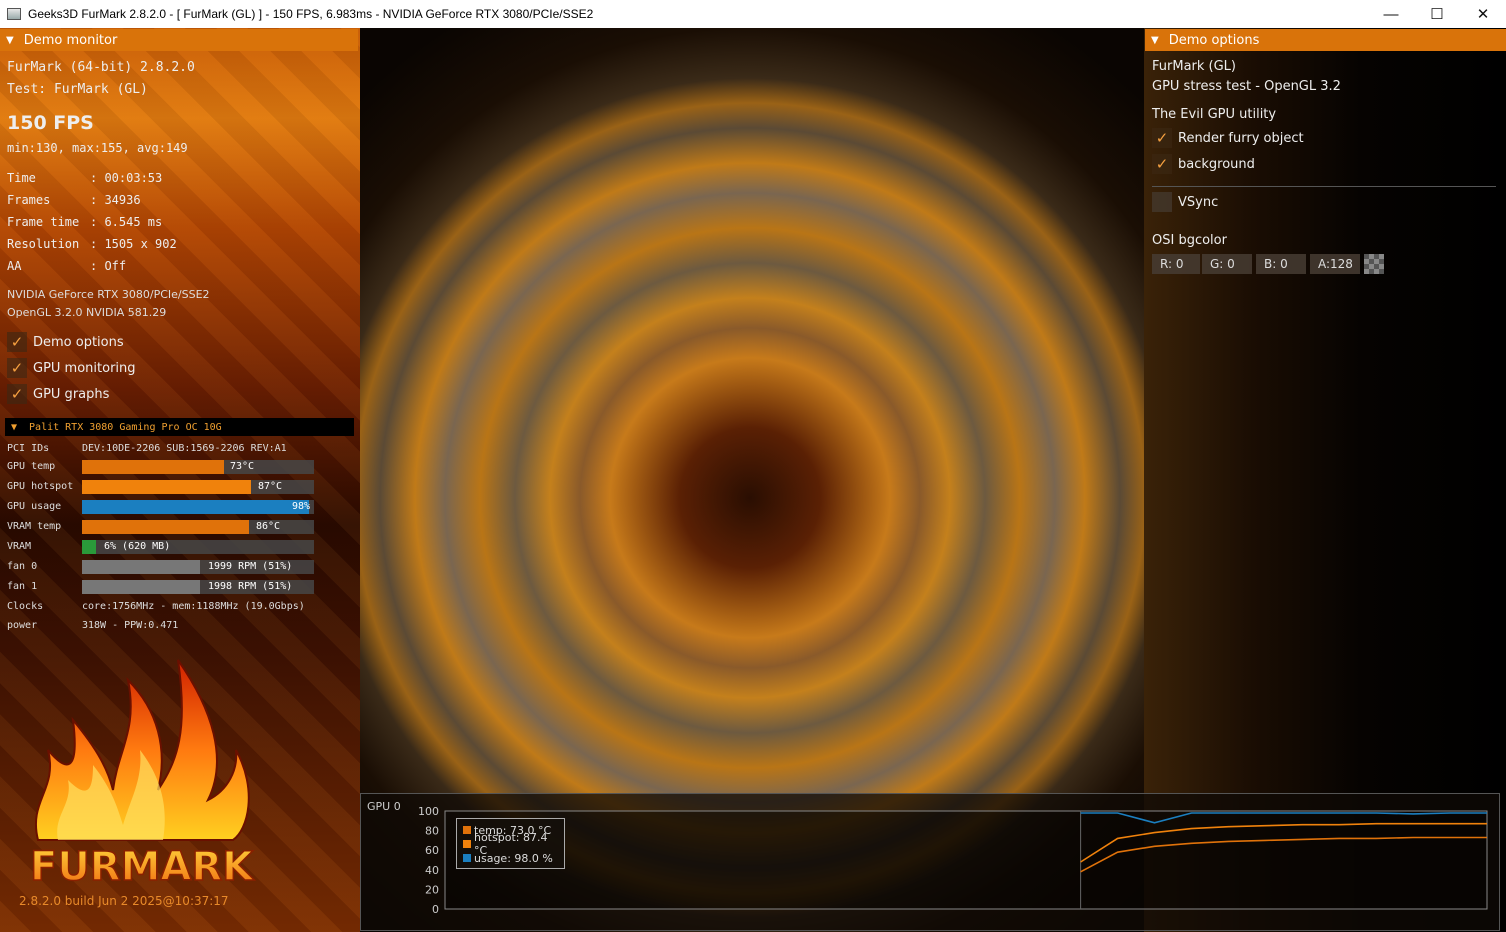 The image size is (1506, 932). What do you see at coordinates (966, 860) in the screenshot?
I see `plot-area` at bounding box center [966, 860].